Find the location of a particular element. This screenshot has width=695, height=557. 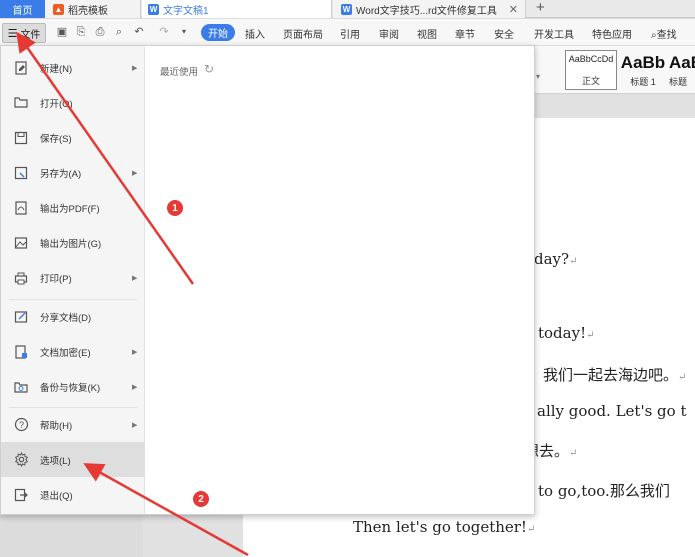

annotation-badge: 2 is located at coordinates (201, 499).